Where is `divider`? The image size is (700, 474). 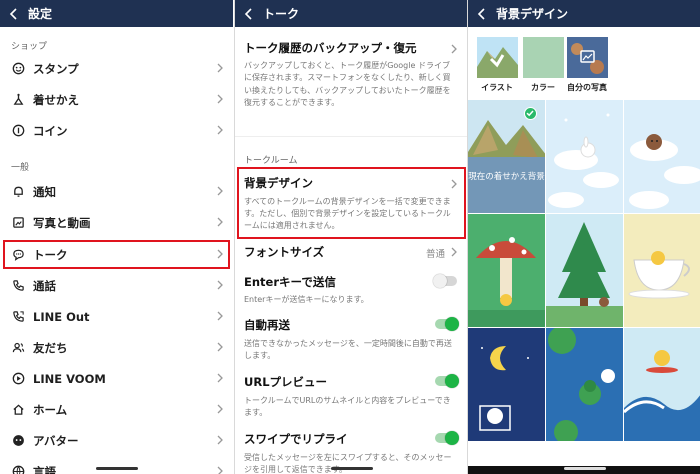 divider is located at coordinates (351, 136).